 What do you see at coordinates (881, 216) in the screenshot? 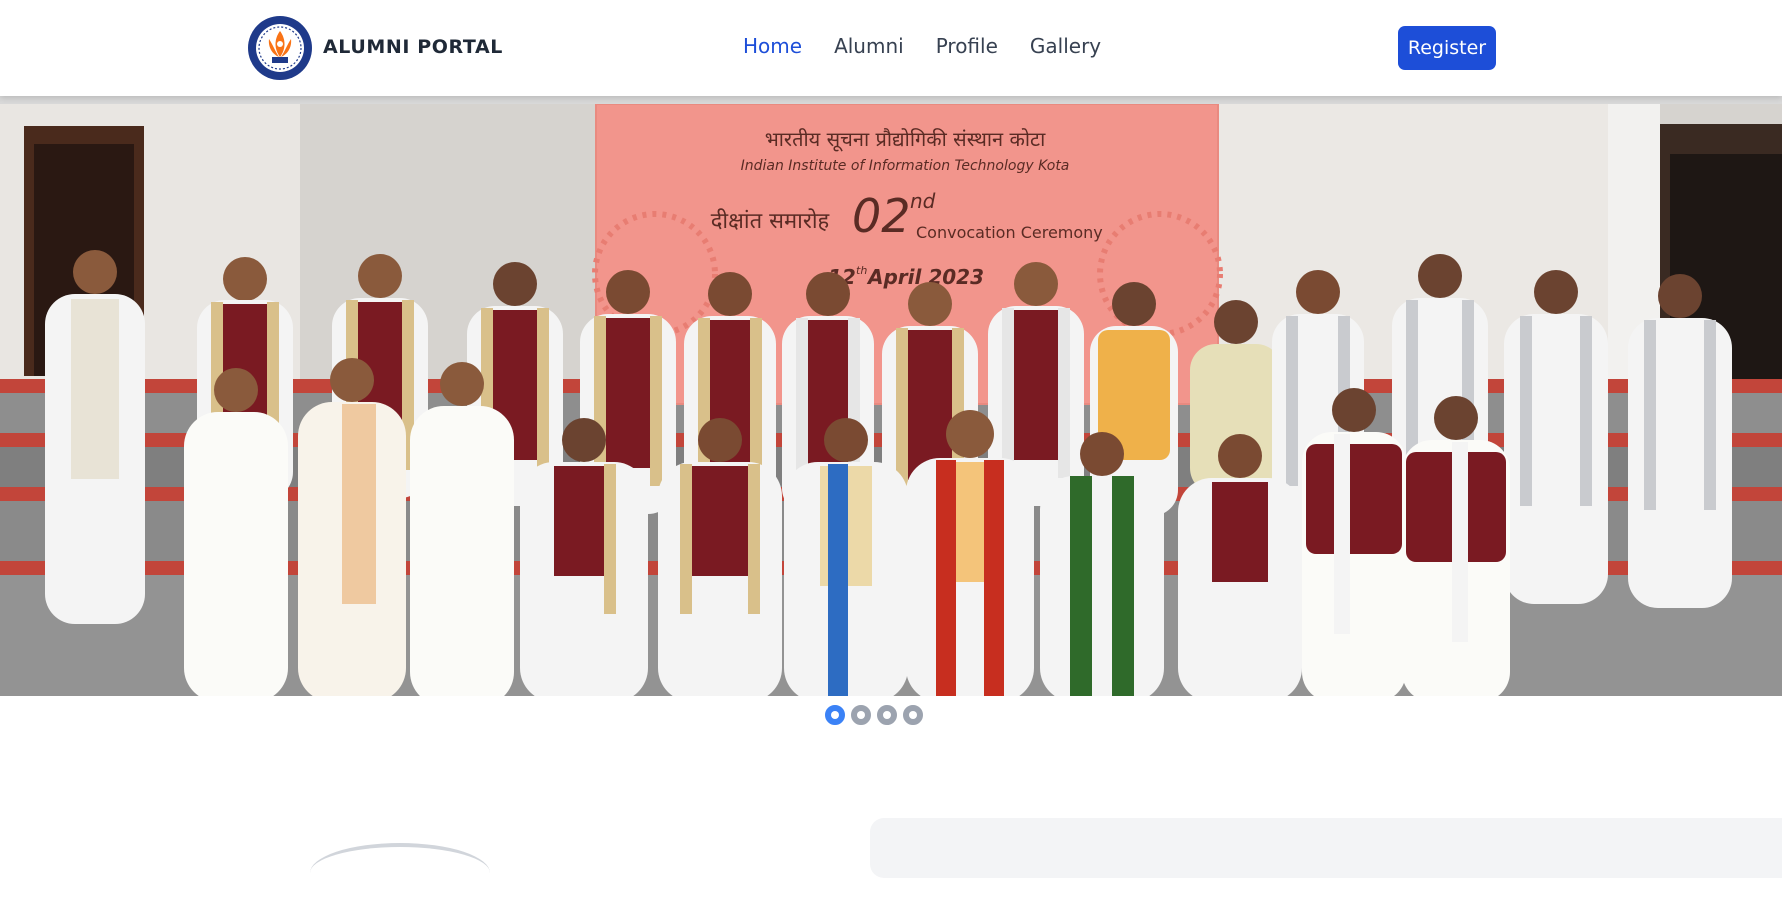
I see `svg-text: 02` at bounding box center [881, 216].